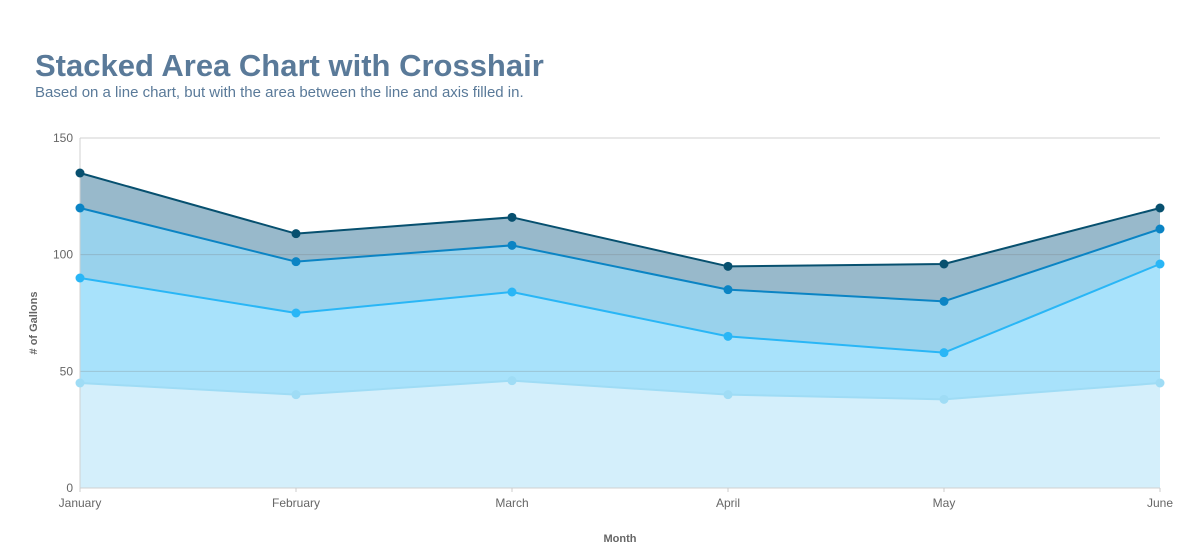  What do you see at coordinates (728, 503) in the screenshot?
I see `x-tick-label: April` at bounding box center [728, 503].